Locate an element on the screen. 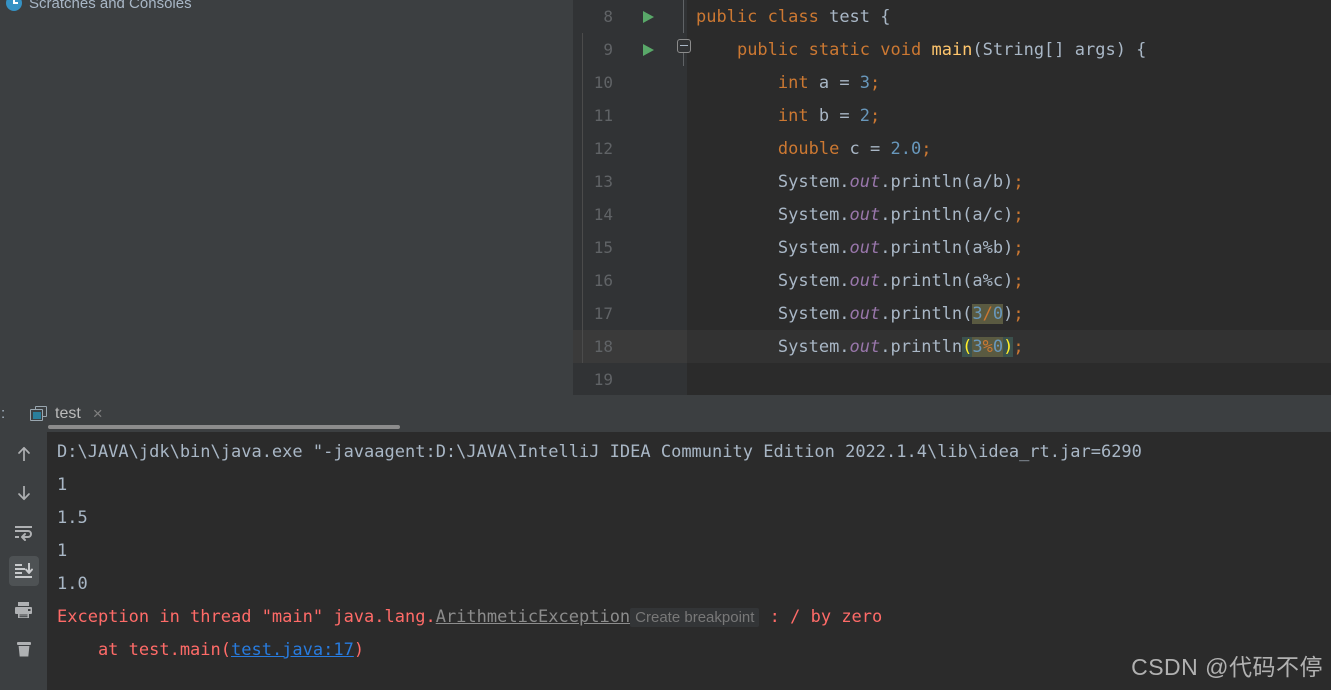 This screenshot has height=690, width=1331. editor-gutter: 10 is located at coordinates (630, 82).